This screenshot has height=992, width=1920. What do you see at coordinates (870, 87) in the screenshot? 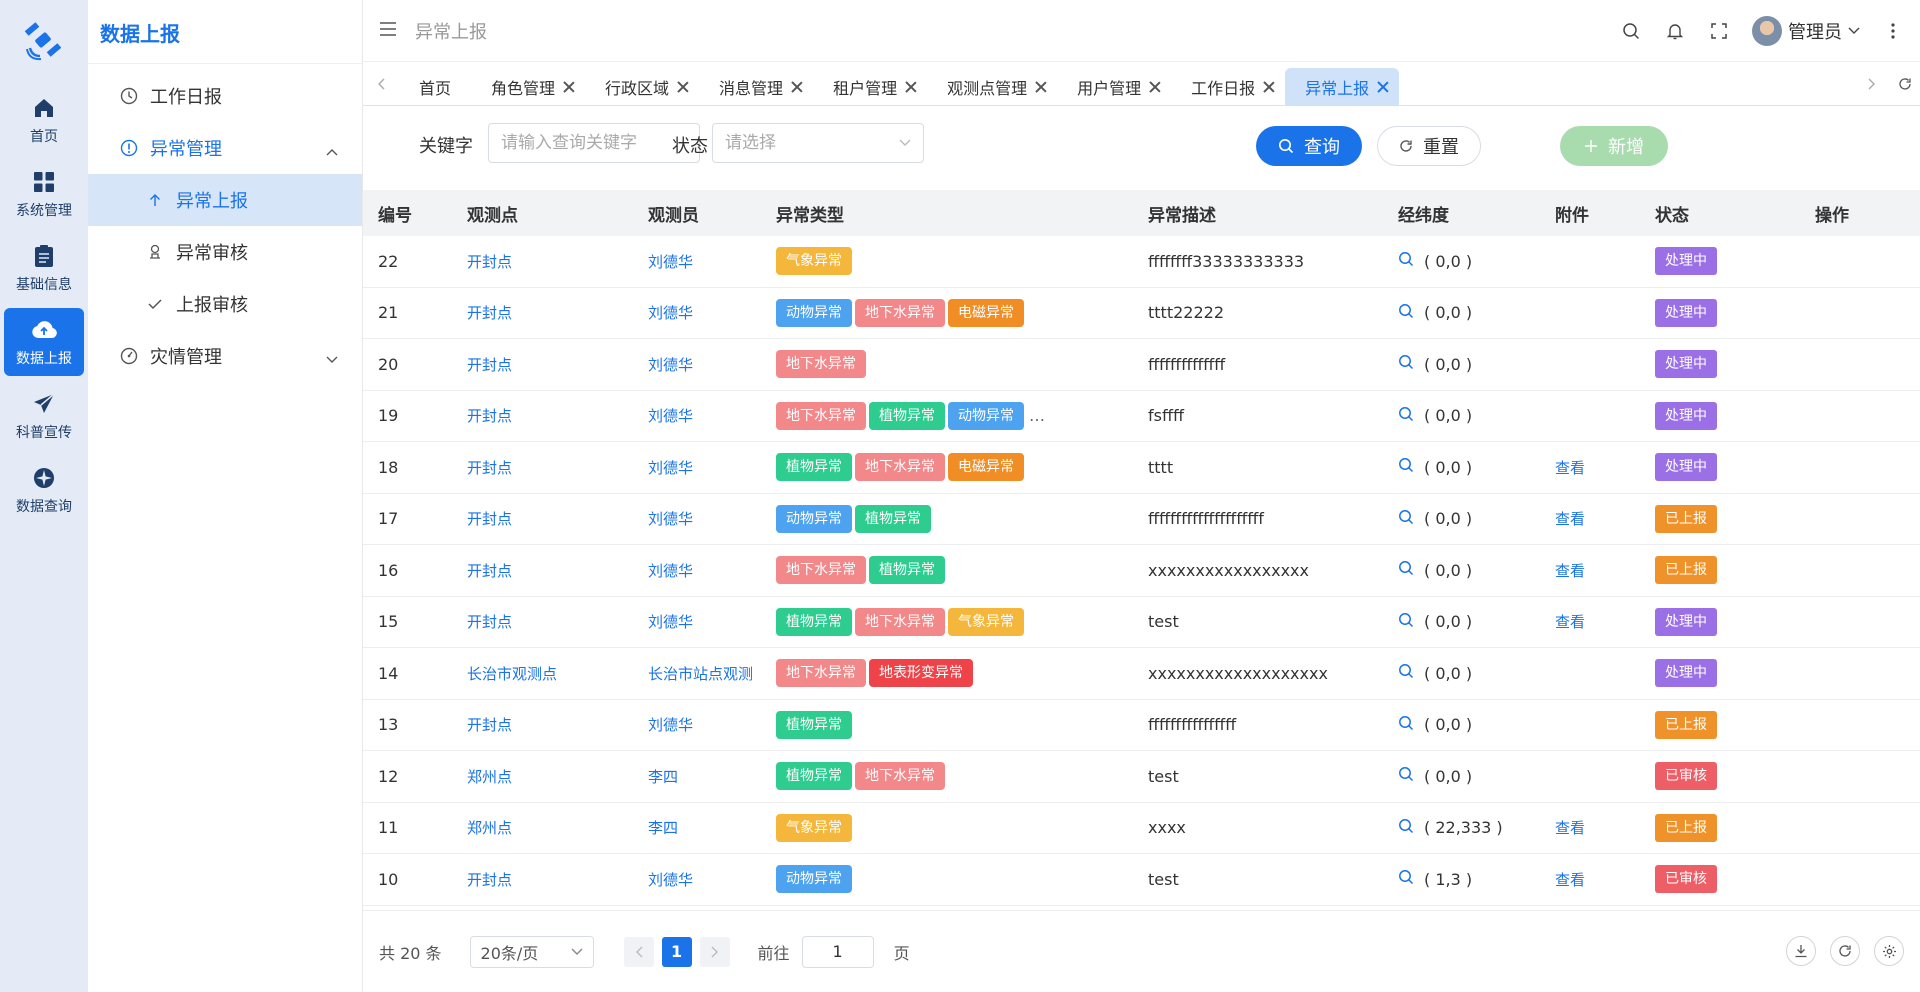
I see `tab-4: 租户管理` at bounding box center [870, 87].